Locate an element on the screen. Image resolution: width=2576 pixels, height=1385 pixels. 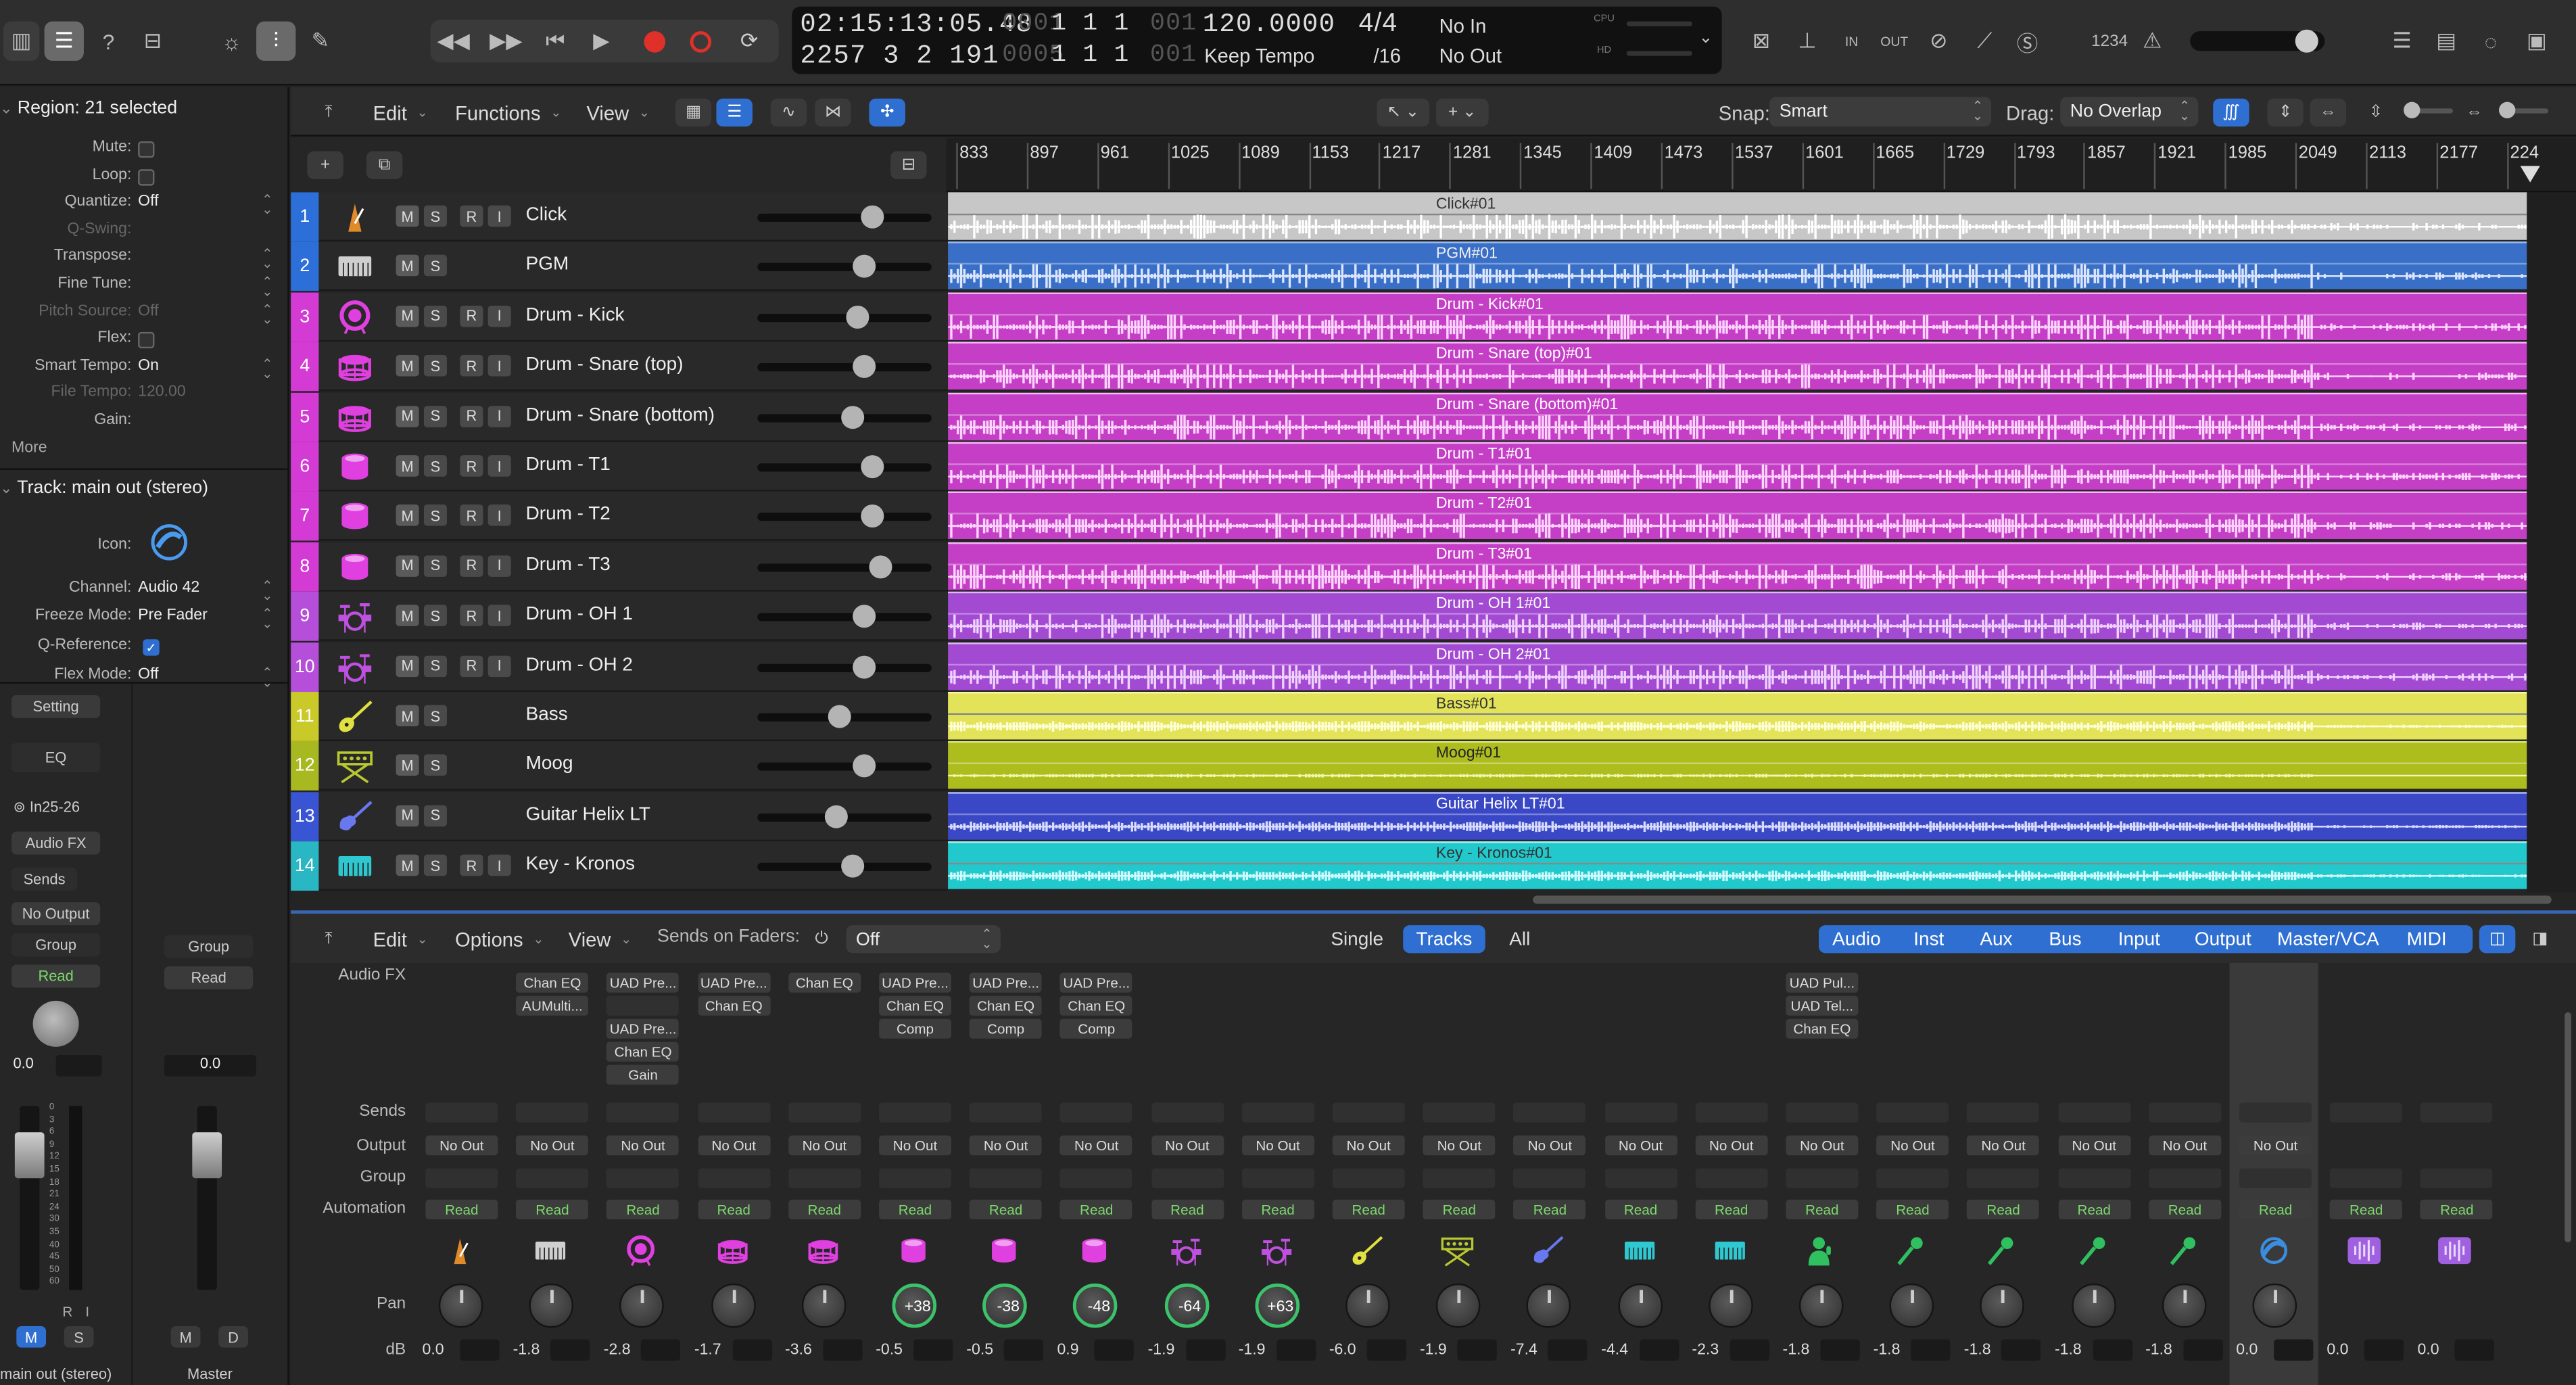
track-header: 13 M S Guitar Helix LT Guitar Helix LT#01 is located at coordinates (1409, 816).